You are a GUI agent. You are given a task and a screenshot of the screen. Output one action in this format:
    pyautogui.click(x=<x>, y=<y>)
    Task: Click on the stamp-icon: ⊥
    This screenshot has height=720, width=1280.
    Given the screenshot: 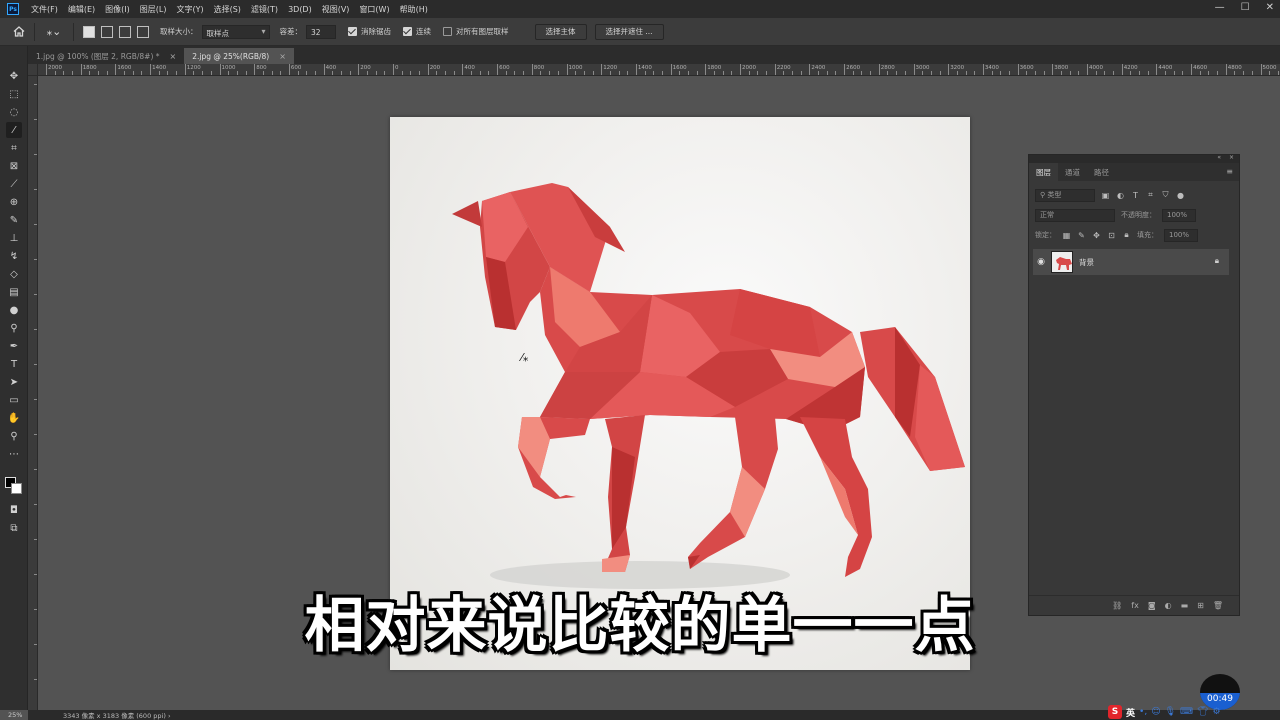 What is the action you would take?
    pyautogui.click(x=14, y=238)
    